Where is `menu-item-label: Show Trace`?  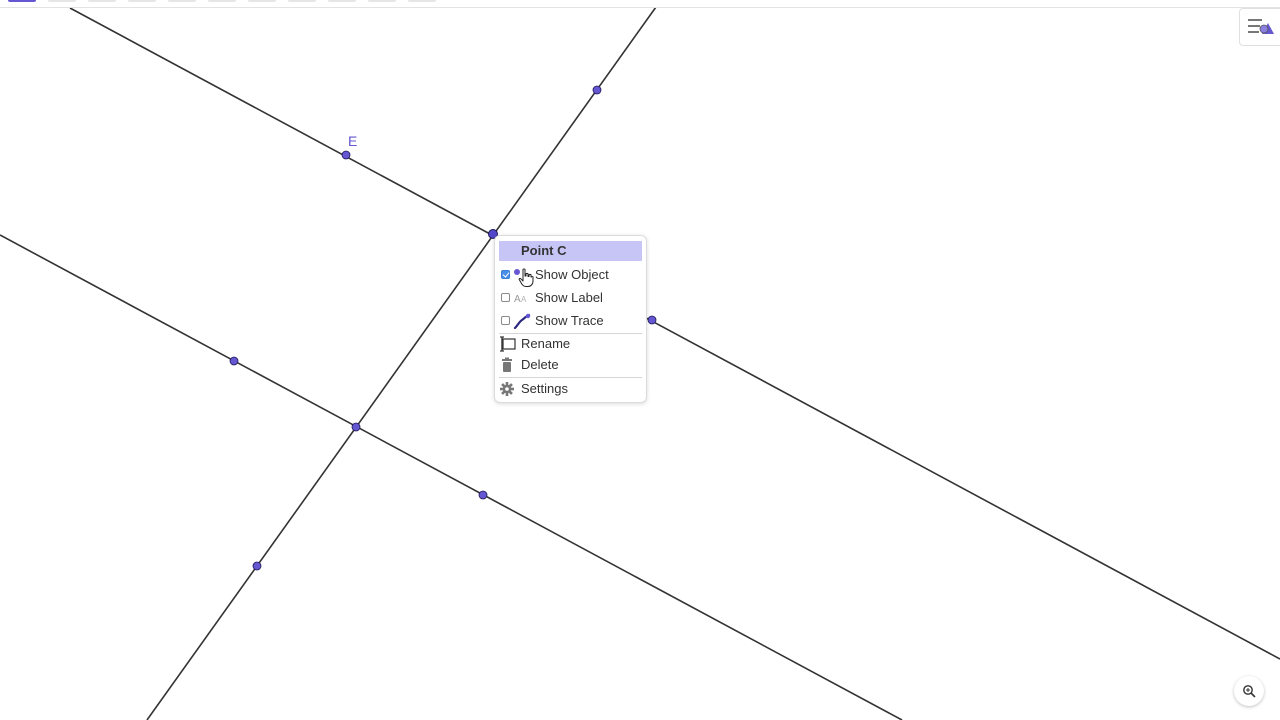 menu-item-label: Show Trace is located at coordinates (569, 320).